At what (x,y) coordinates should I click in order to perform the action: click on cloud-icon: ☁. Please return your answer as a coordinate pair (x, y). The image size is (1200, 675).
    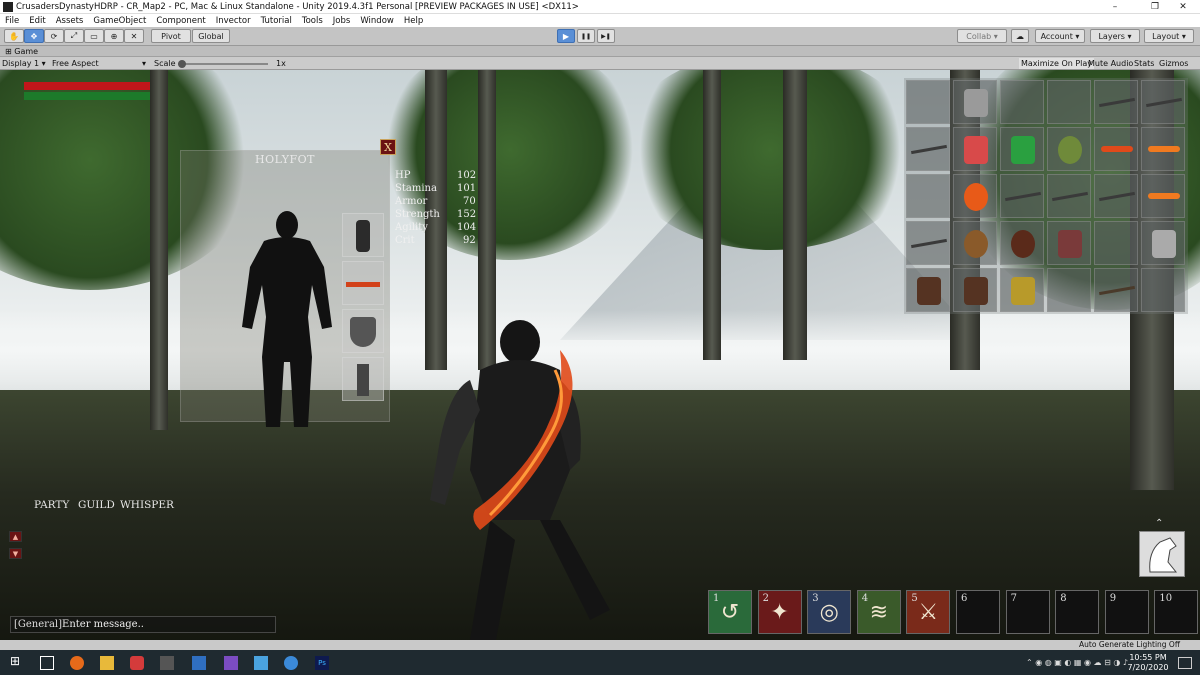
    Looking at the image, I should click on (1020, 36).